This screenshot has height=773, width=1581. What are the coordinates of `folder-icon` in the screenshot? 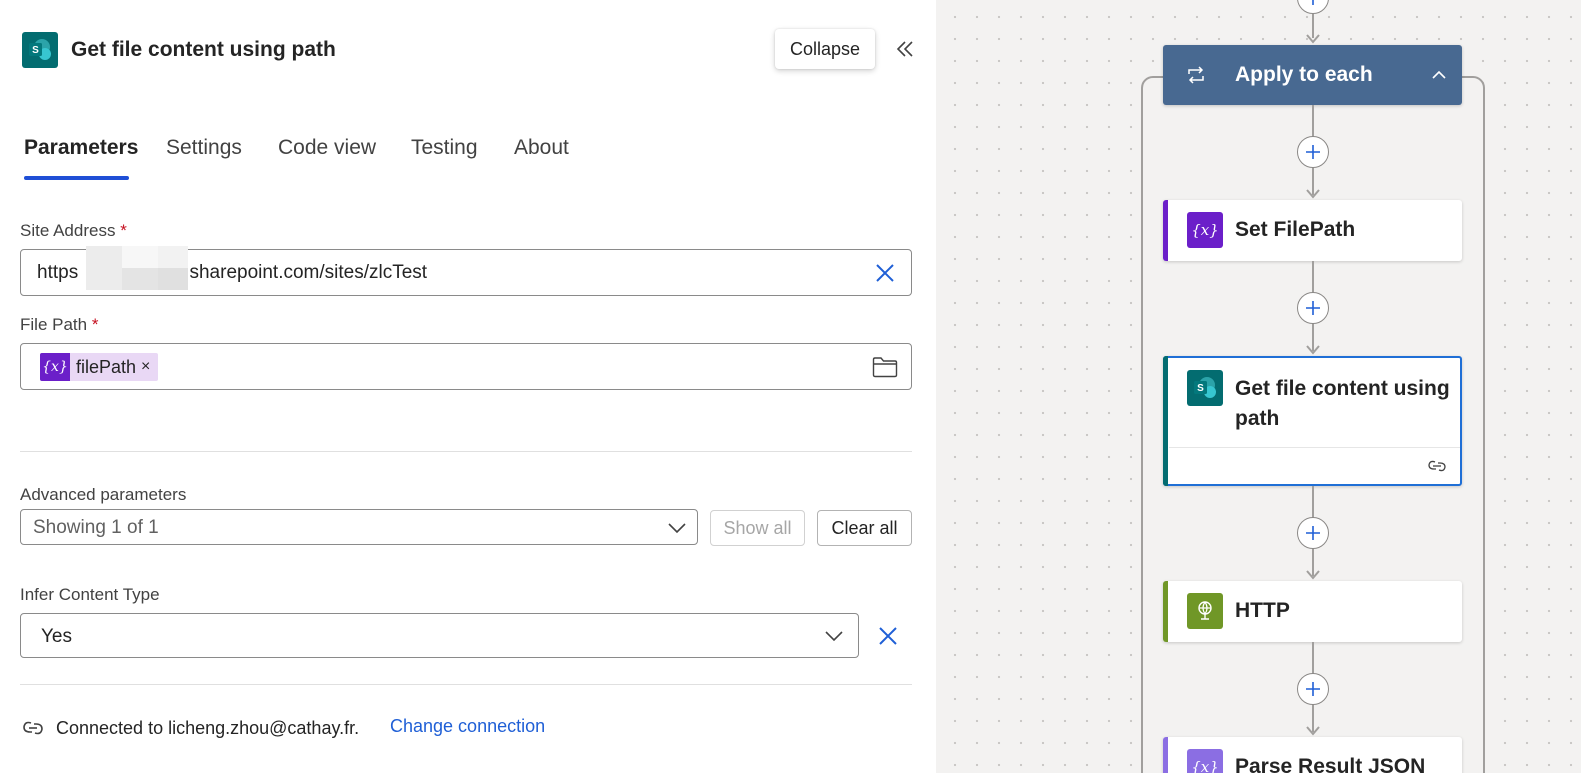 It's located at (885, 367).